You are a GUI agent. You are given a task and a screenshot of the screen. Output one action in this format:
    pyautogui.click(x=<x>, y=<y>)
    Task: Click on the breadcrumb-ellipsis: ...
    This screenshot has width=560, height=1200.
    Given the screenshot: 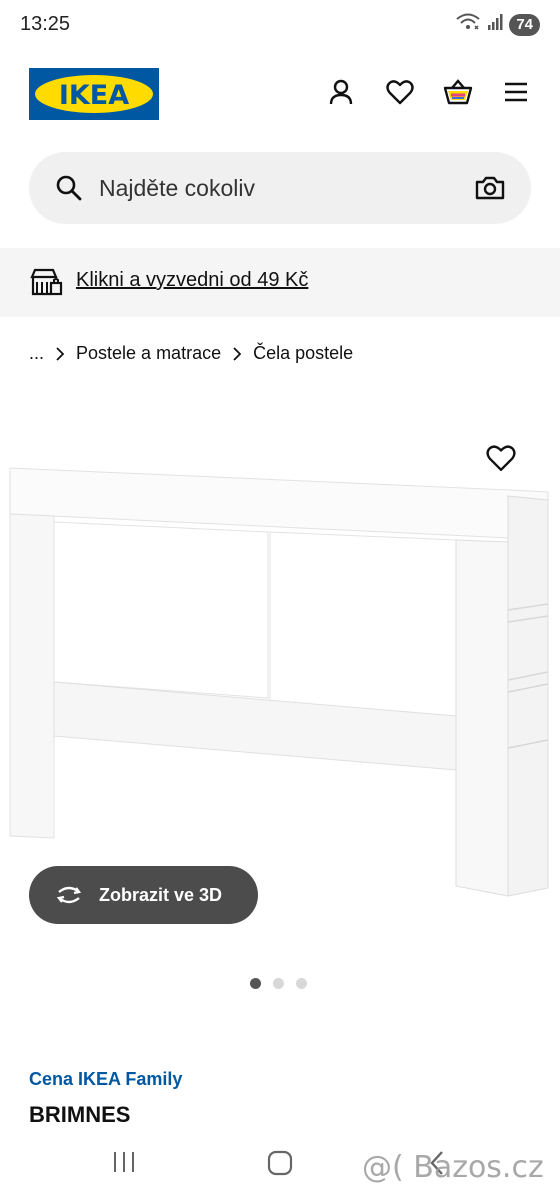 What is the action you would take?
    pyautogui.click(x=36, y=353)
    